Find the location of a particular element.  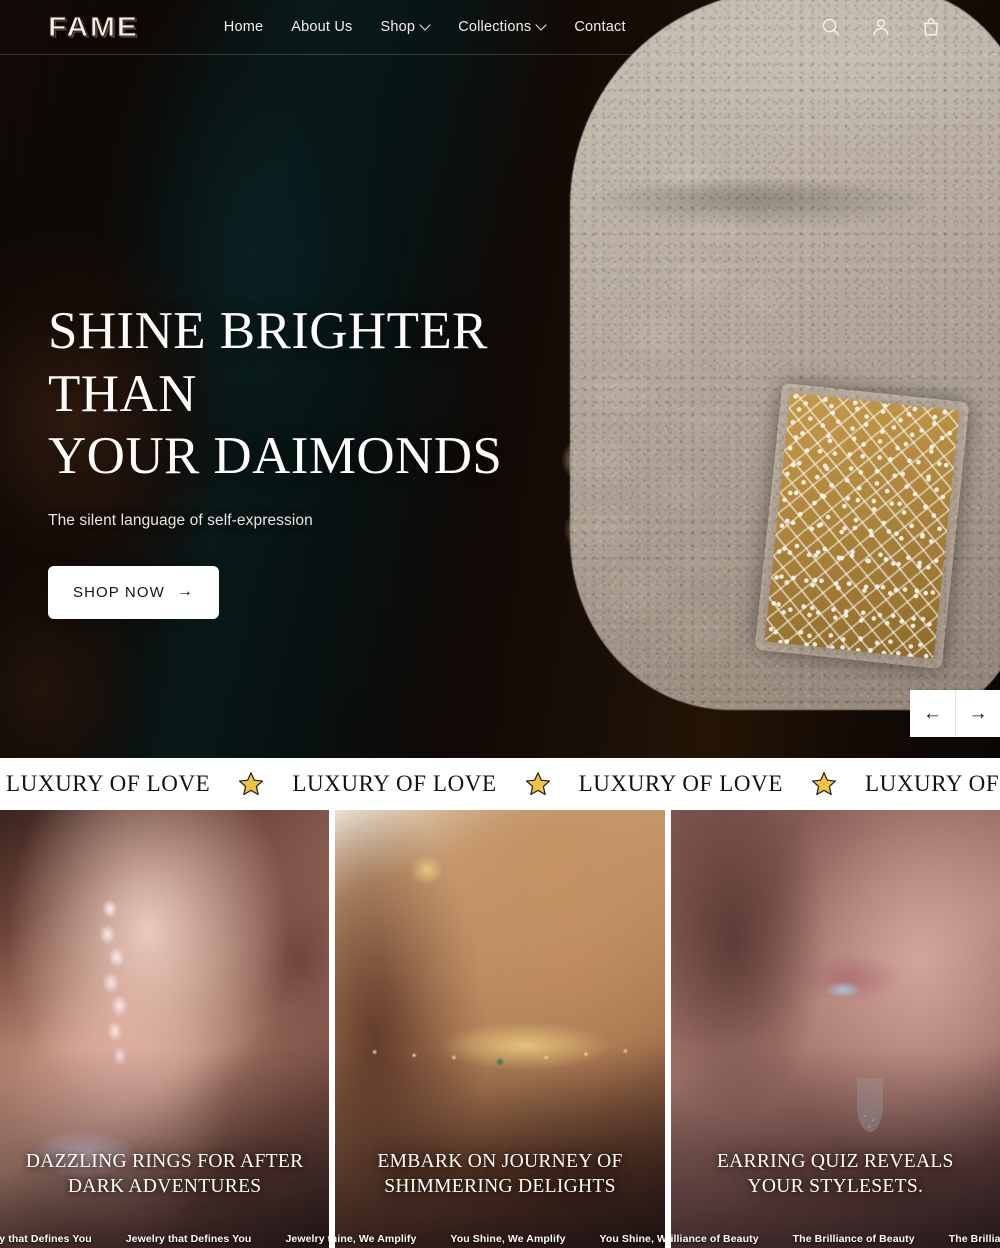

shop-now-label: SHOP NOW is located at coordinates (119, 592).